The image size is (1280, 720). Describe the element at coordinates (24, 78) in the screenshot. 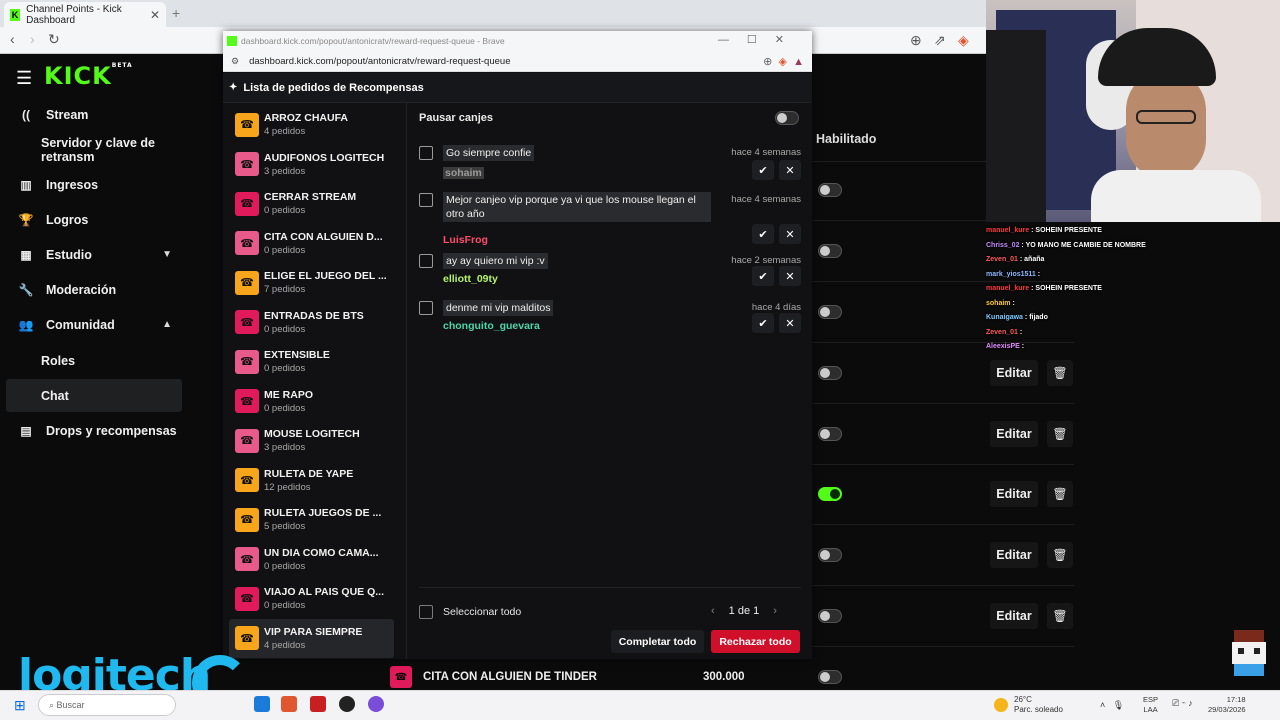

I see `hamburger-icon: ☰` at that location.